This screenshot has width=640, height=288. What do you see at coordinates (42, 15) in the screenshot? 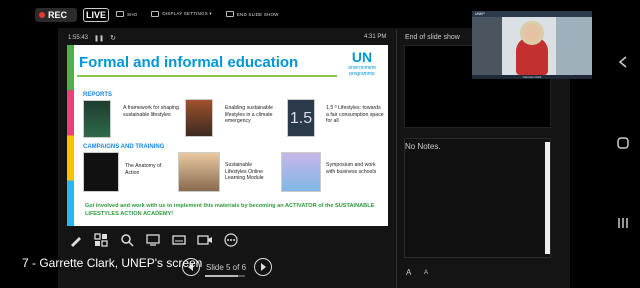
I see `rec-dot-icon` at bounding box center [42, 15].